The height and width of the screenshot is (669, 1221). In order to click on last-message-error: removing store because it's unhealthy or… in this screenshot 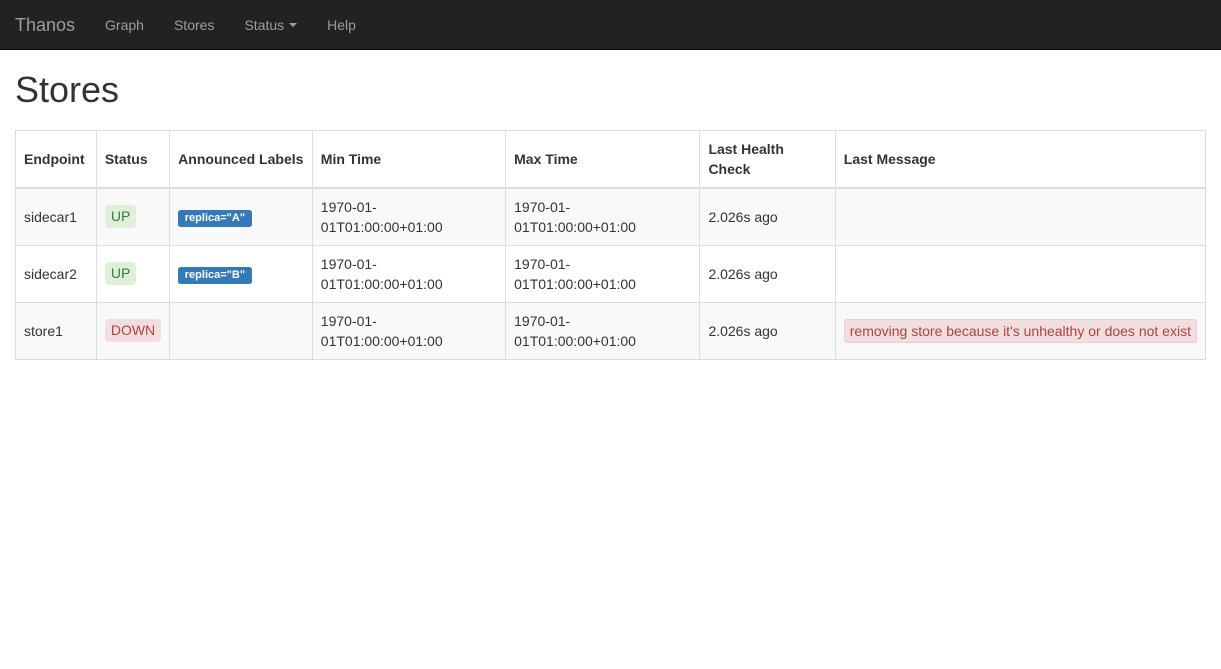, I will do `click(1020, 330)`.